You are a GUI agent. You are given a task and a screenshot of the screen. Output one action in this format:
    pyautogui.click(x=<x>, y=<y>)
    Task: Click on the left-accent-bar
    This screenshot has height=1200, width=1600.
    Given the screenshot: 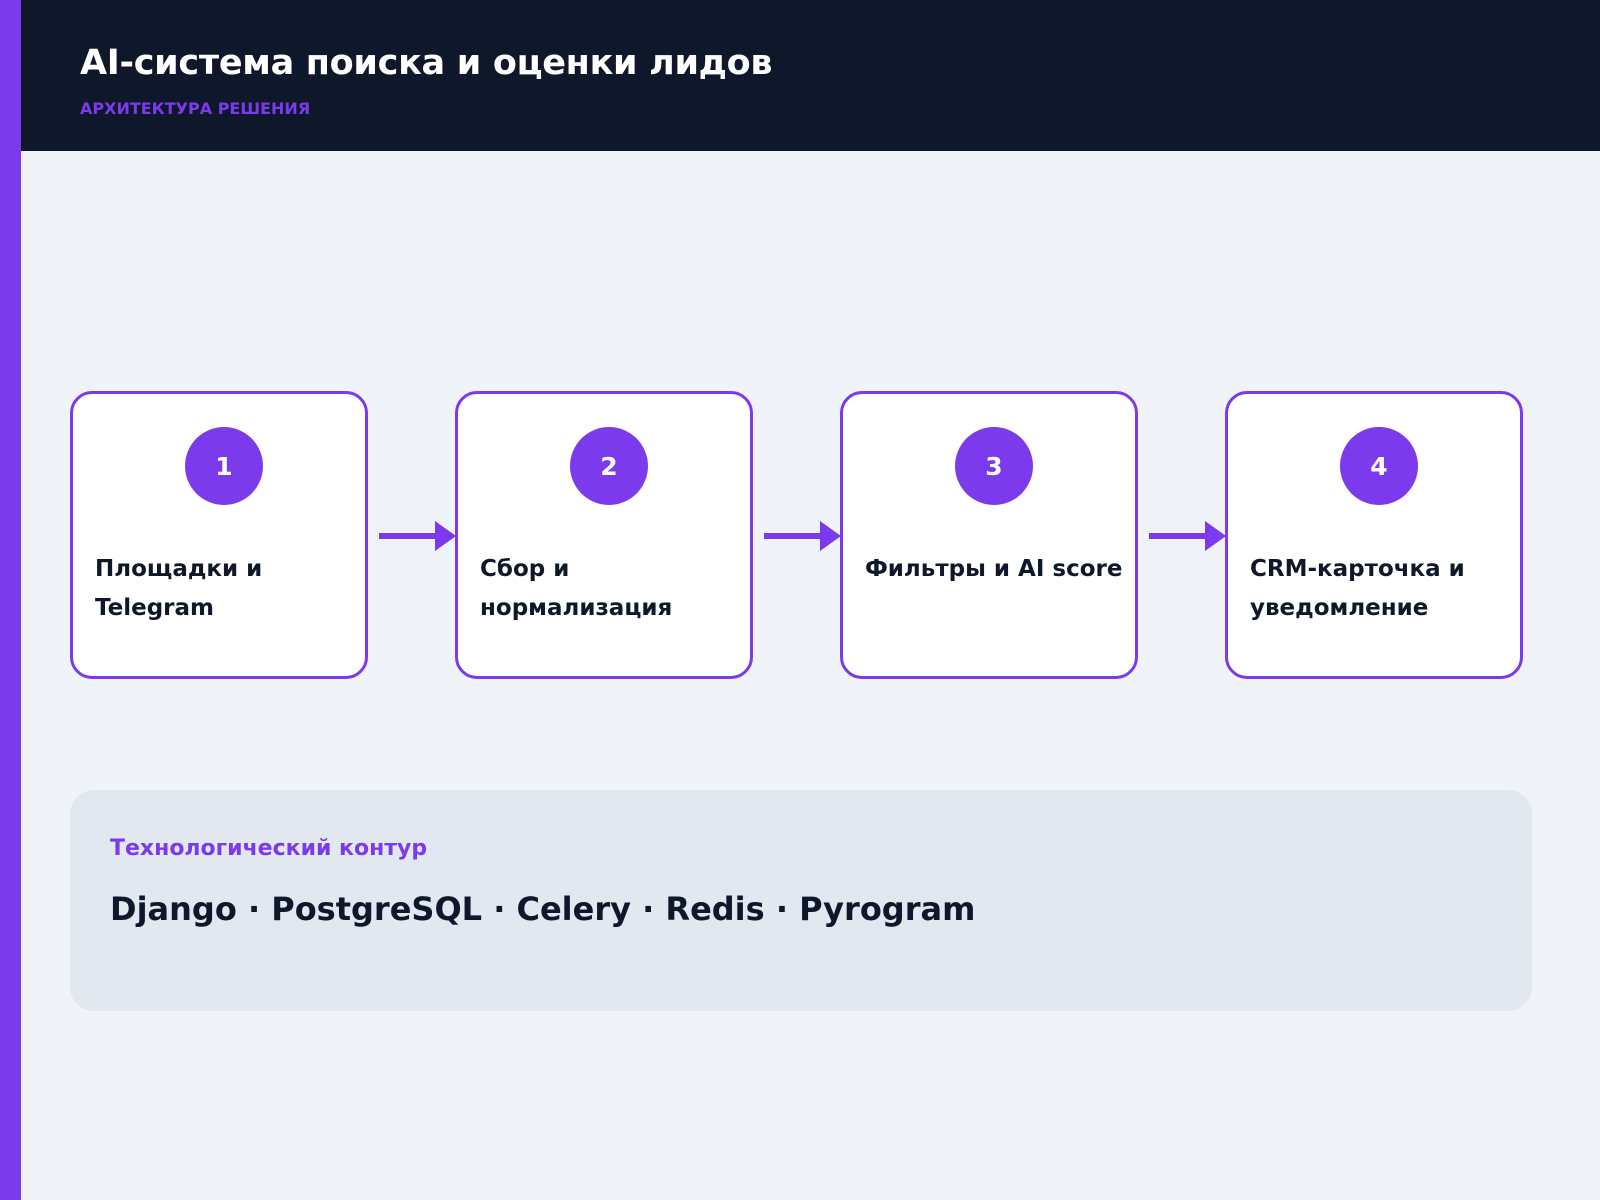 What is the action you would take?
    pyautogui.click(x=10, y=600)
    